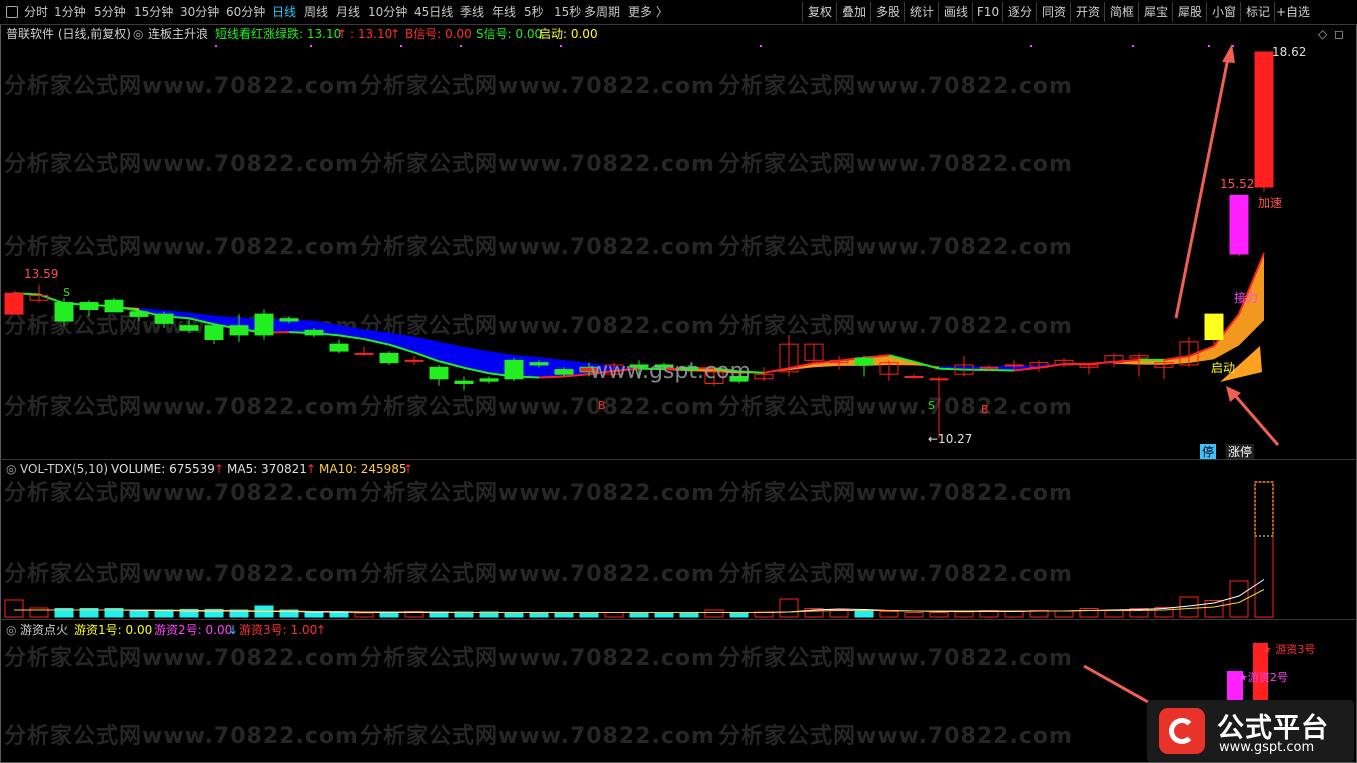 The width and height of the screenshot is (1357, 763). I want to click on left-high-label: 13.59, so click(41, 274).